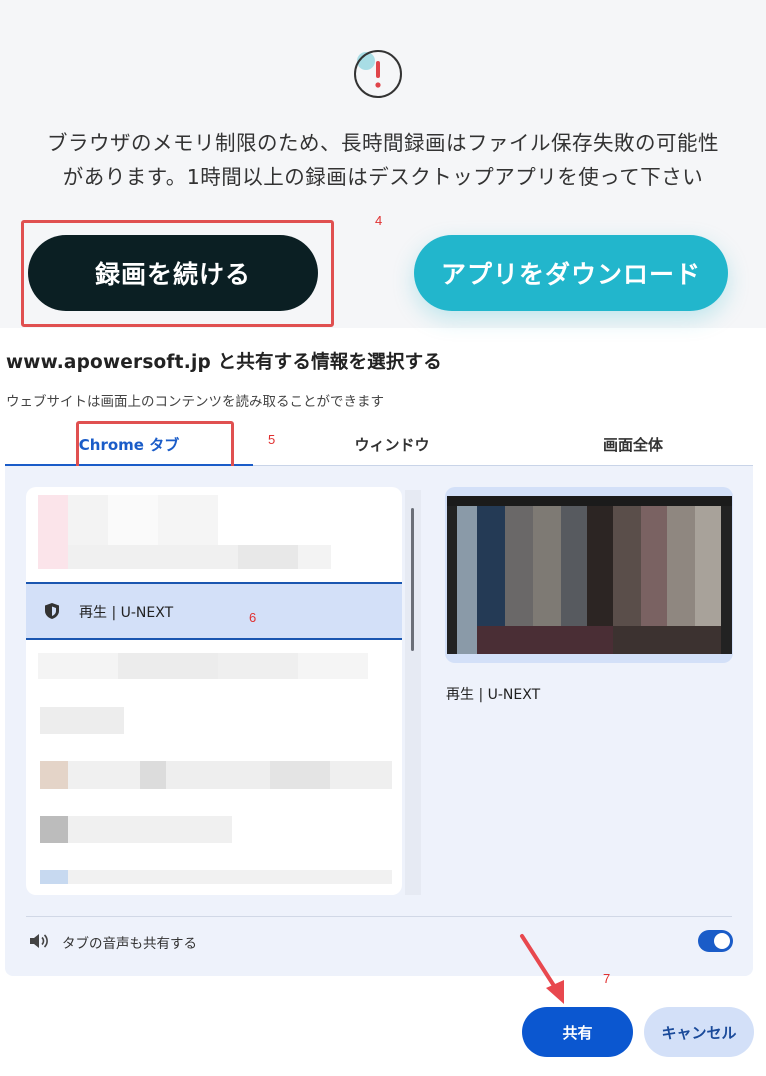 This screenshot has height=1076, width=766. Describe the element at coordinates (392, 444) in the screenshot. I see `tab-window: ウィンドウ` at that location.